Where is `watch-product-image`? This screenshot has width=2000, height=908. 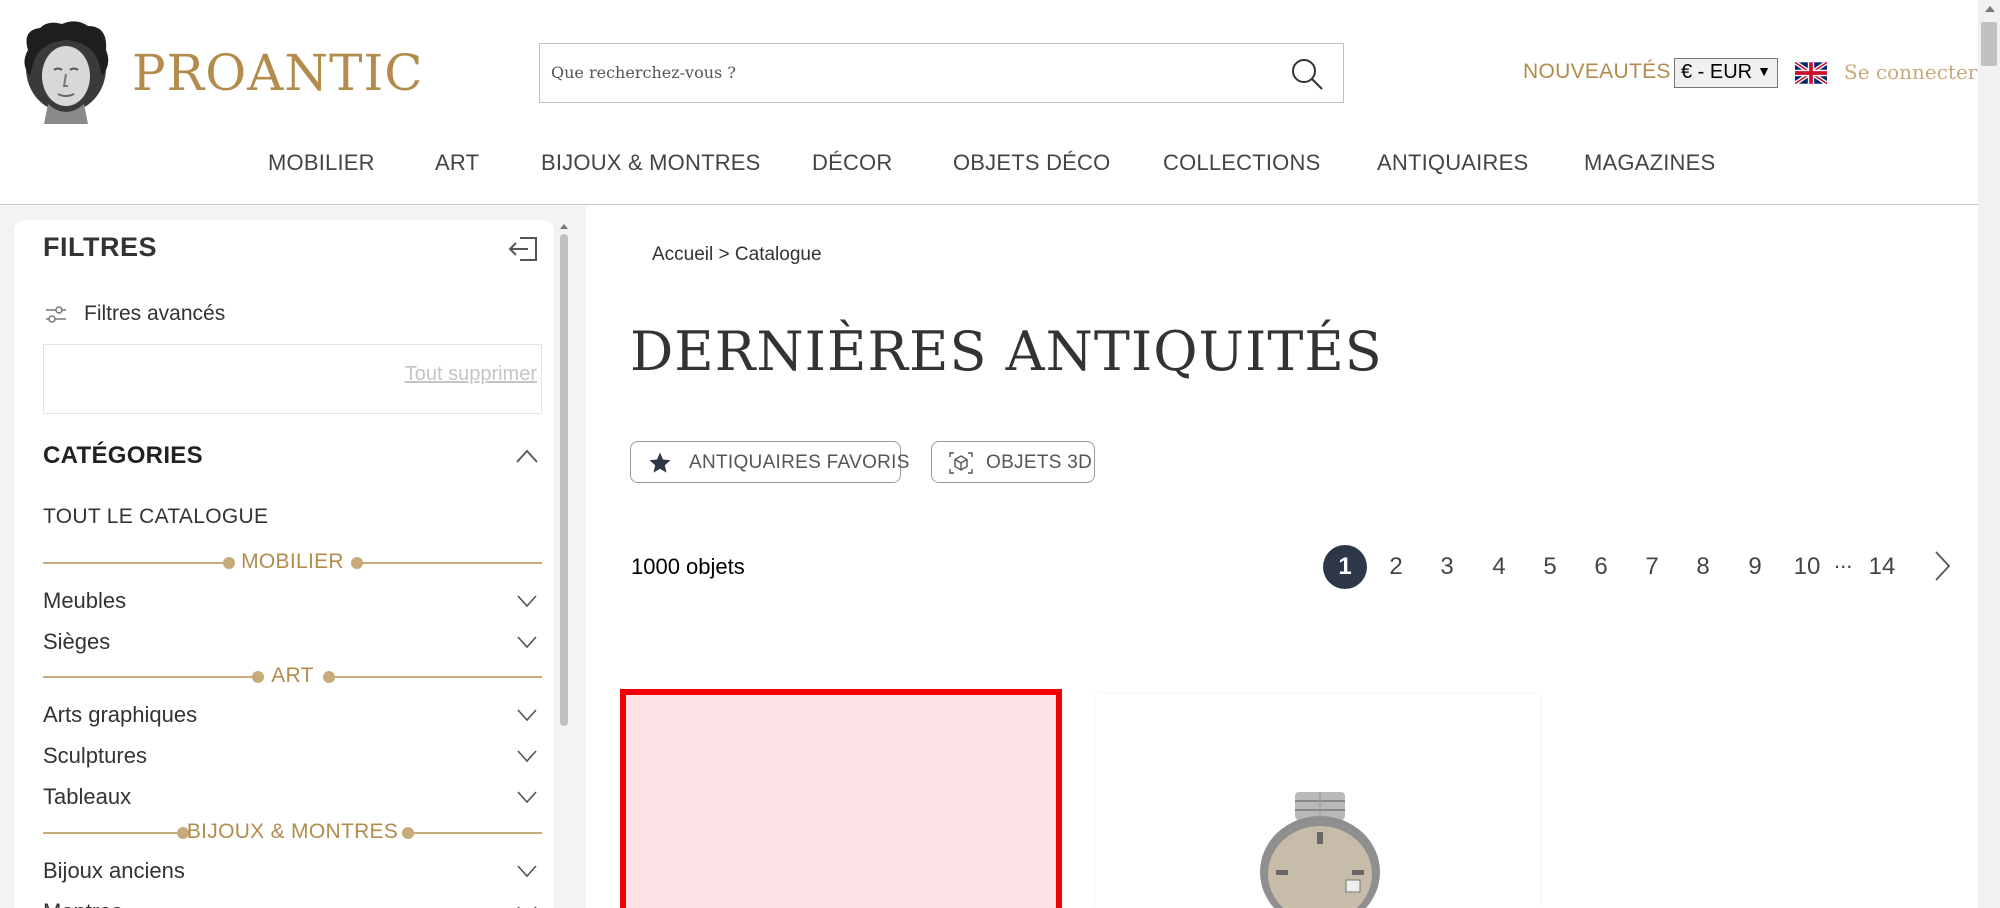 watch-product-image is located at coordinates (1320, 850).